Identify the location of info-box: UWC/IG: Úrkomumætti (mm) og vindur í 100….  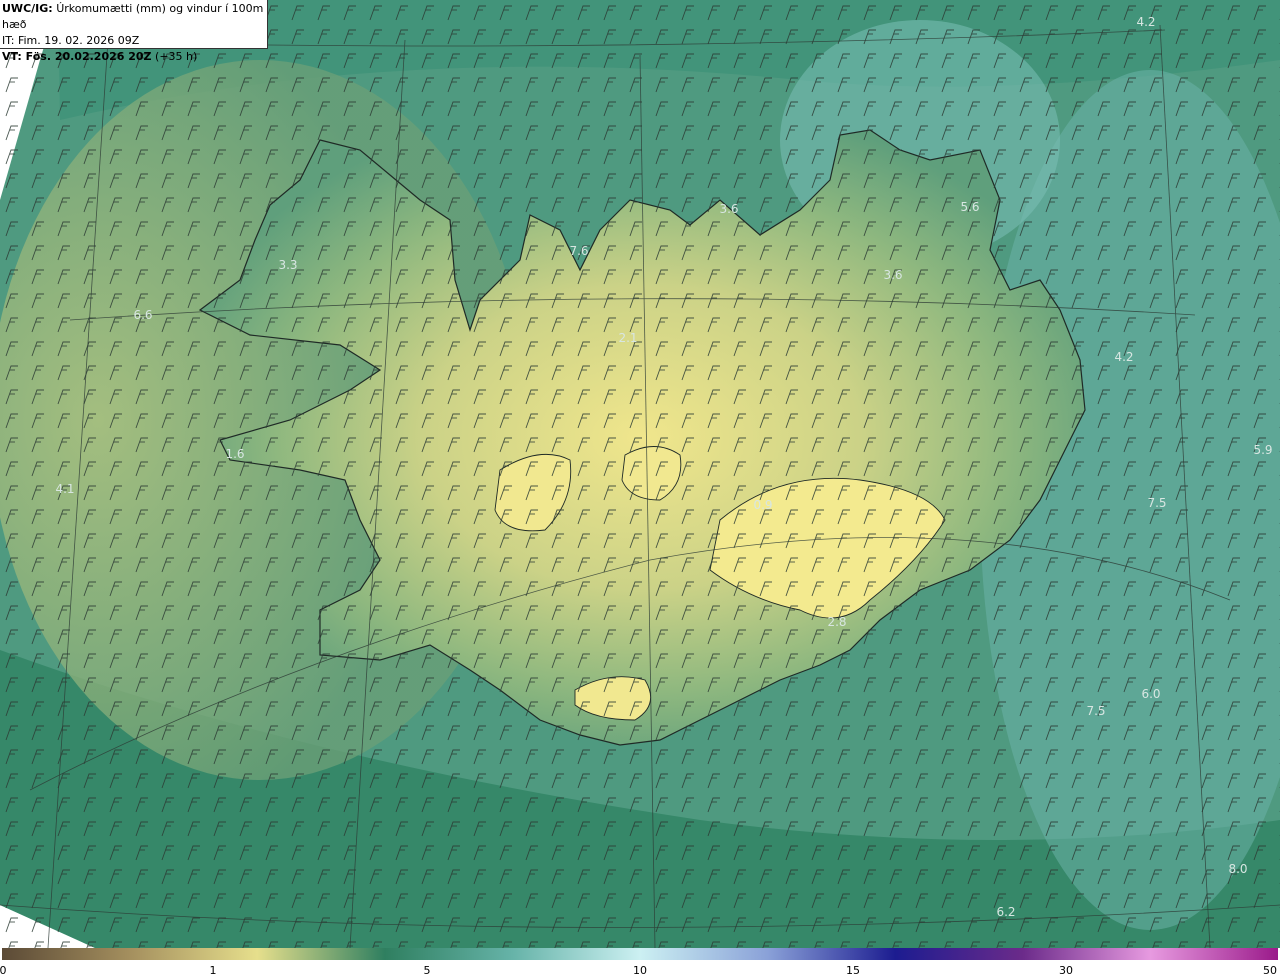
(134, 31).